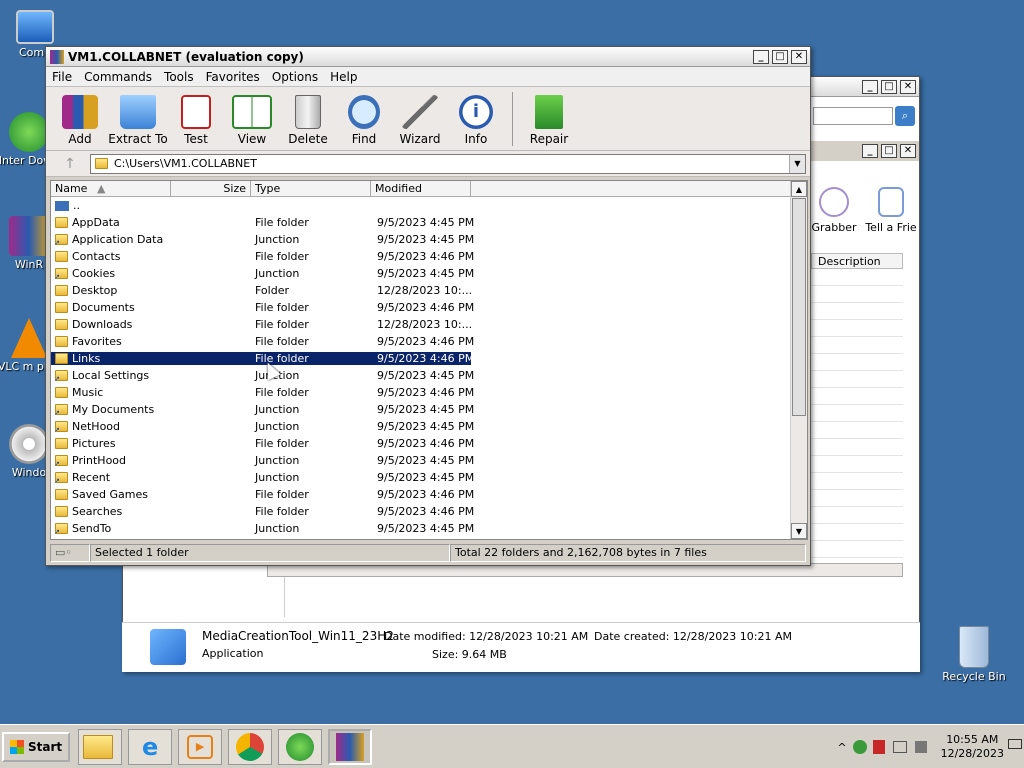 This screenshot has width=1024, height=768. I want to click on menu-favorites: Favorites, so click(233, 77).